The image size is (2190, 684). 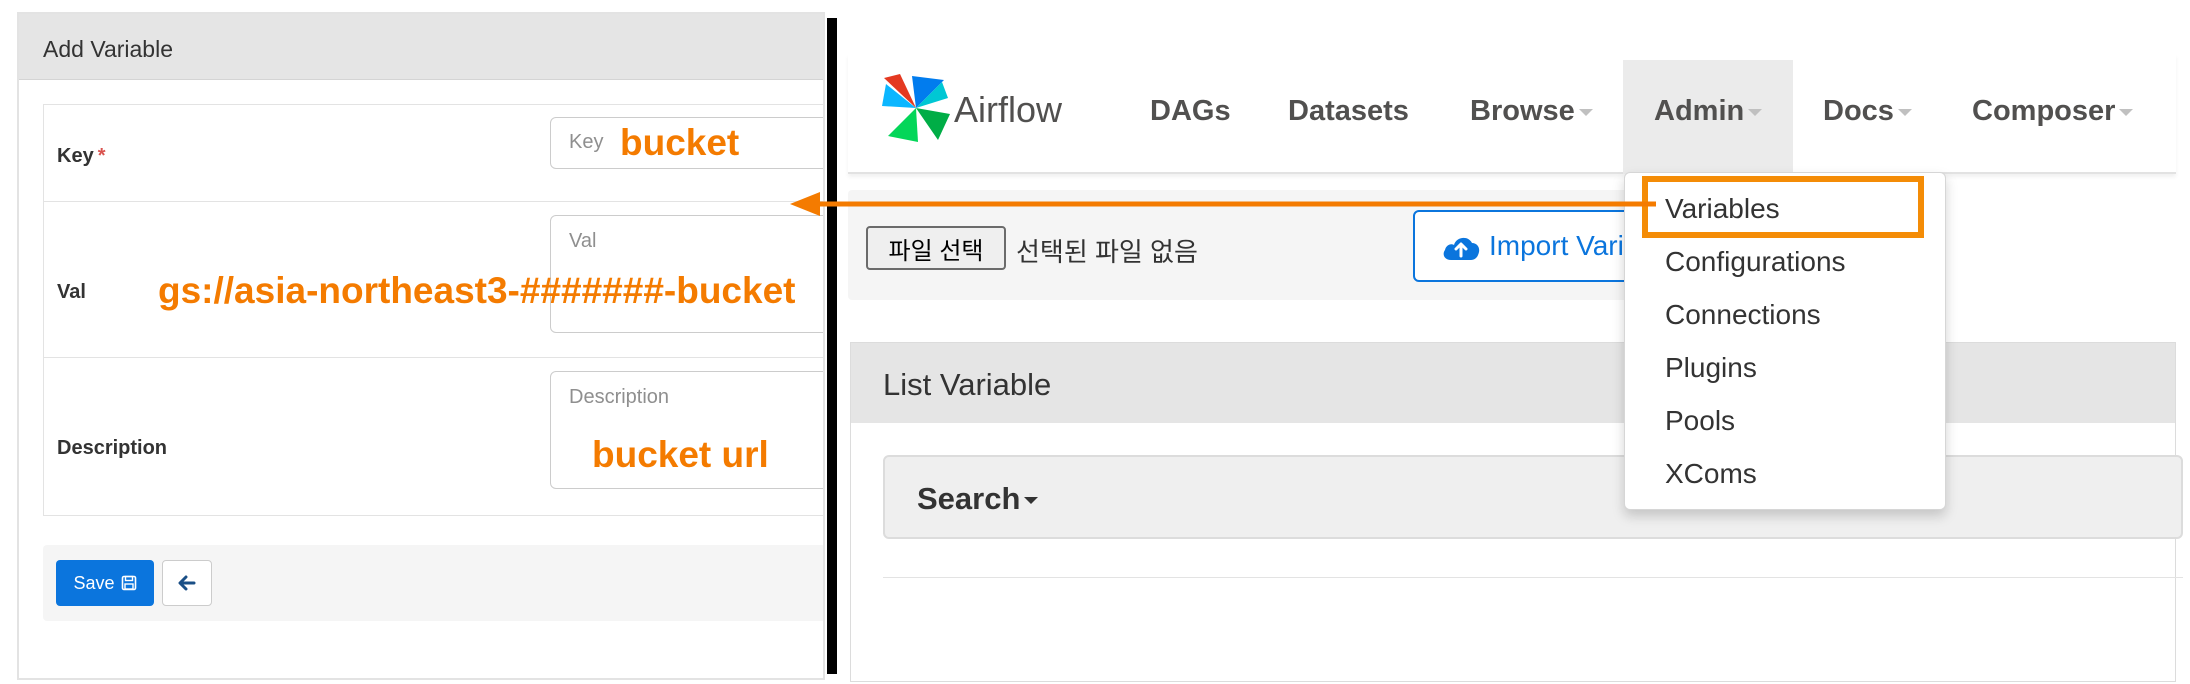 What do you see at coordinates (1700, 421) in the screenshot?
I see `menu-item-pools: Pools` at bounding box center [1700, 421].